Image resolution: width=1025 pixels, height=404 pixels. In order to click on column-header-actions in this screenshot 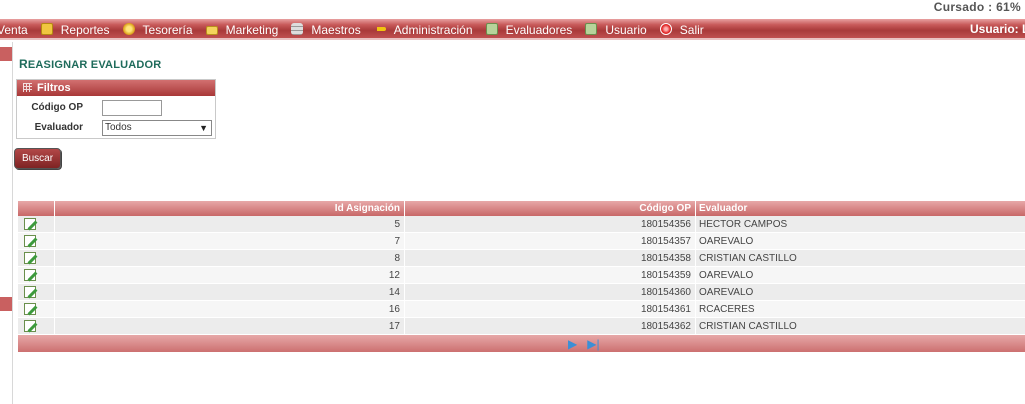, I will do `click(35, 208)`.